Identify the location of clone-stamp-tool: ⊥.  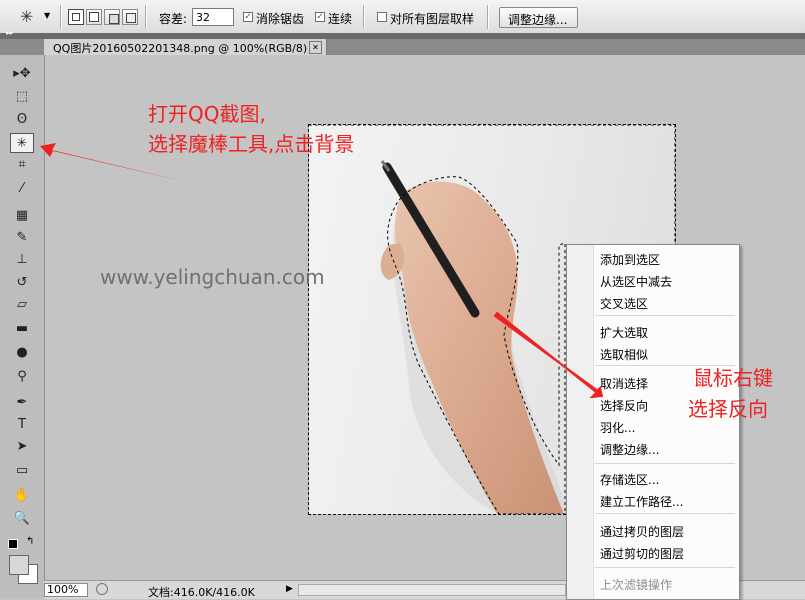
(22, 260).